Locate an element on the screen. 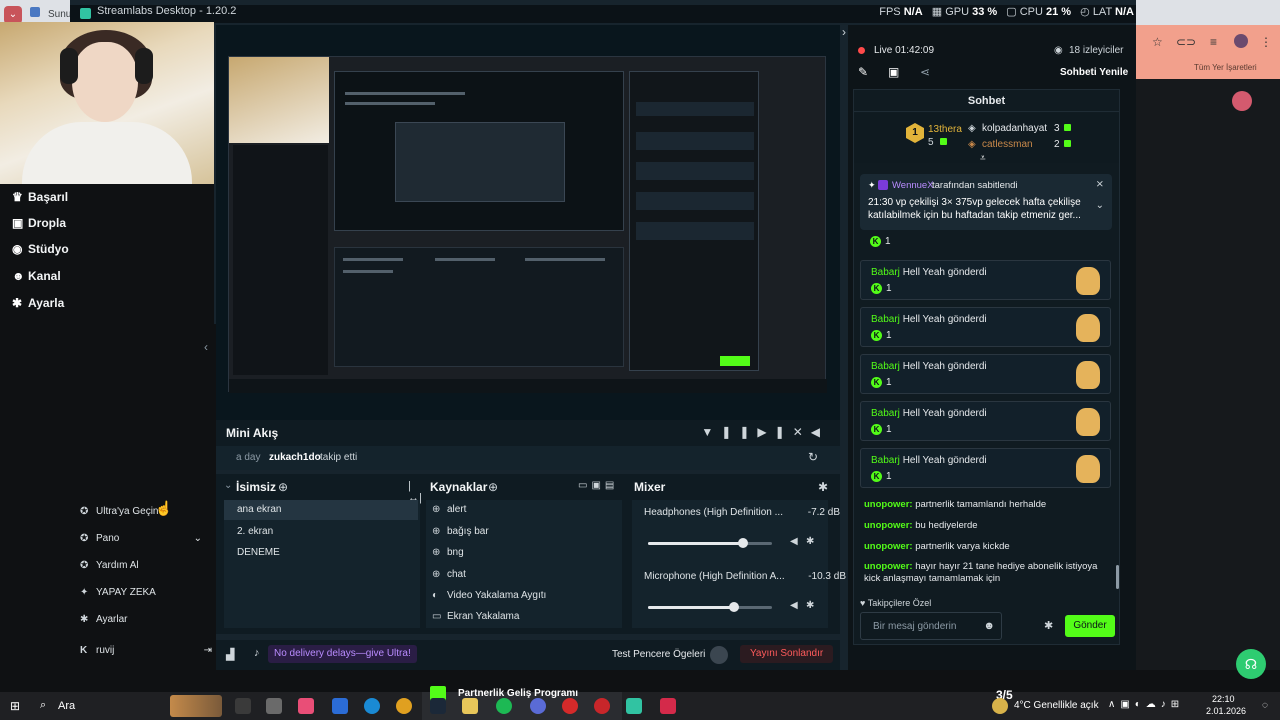 The height and width of the screenshot is (720, 1280). sidebar-item-drops: ▣ Dropla is located at coordinates (39, 223).